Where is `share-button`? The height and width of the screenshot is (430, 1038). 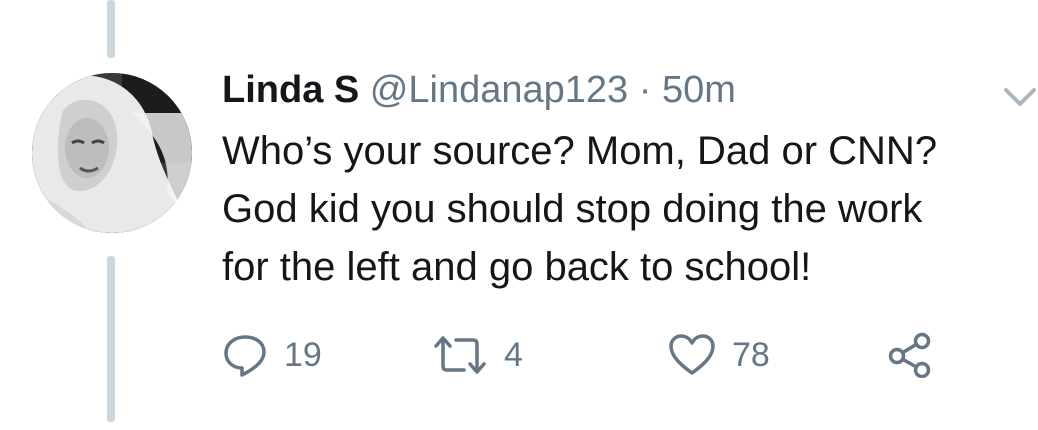 share-button is located at coordinates (910, 355).